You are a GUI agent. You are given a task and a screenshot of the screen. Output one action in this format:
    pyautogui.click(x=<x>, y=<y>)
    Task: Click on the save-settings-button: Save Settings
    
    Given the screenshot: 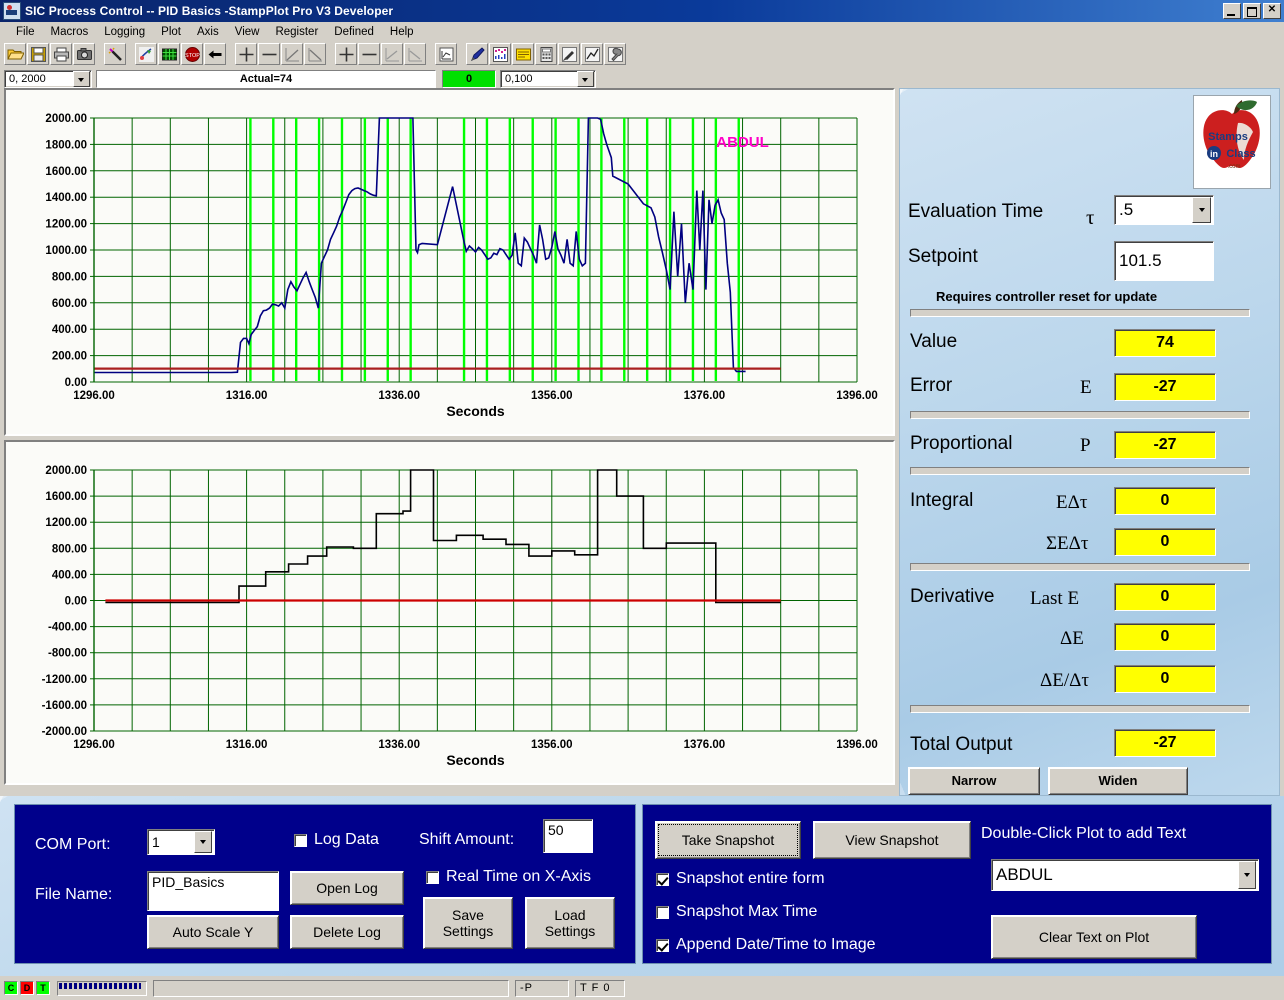 What is the action you would take?
    pyautogui.click(x=468, y=923)
    